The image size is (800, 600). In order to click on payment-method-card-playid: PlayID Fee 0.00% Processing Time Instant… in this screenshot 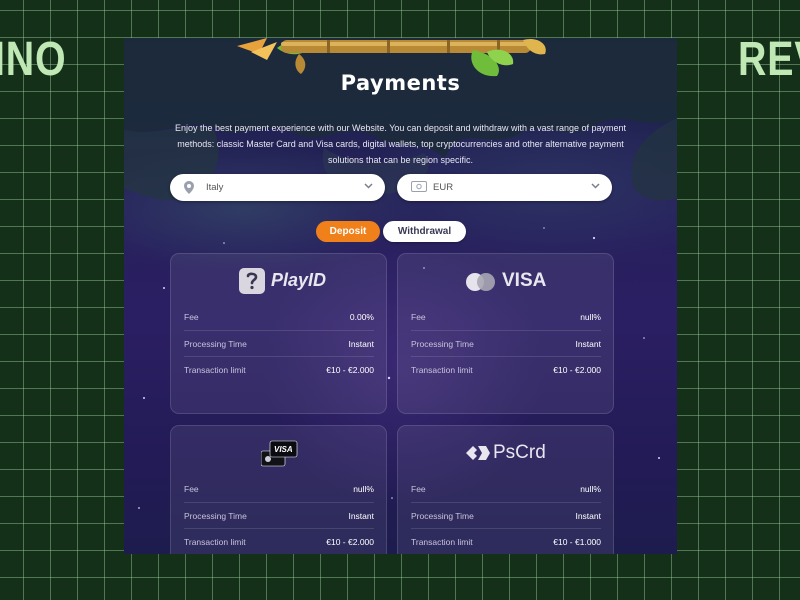, I will do `click(278, 333)`.